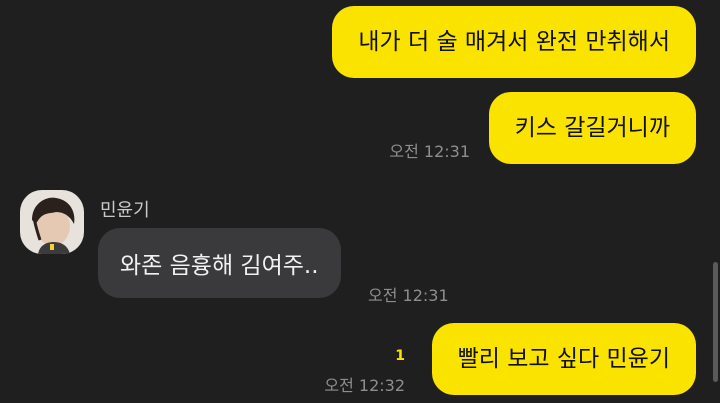 The height and width of the screenshot is (403, 720). Describe the element at coordinates (125, 210) in the screenshot. I see `sender-name: 민윤기` at that location.